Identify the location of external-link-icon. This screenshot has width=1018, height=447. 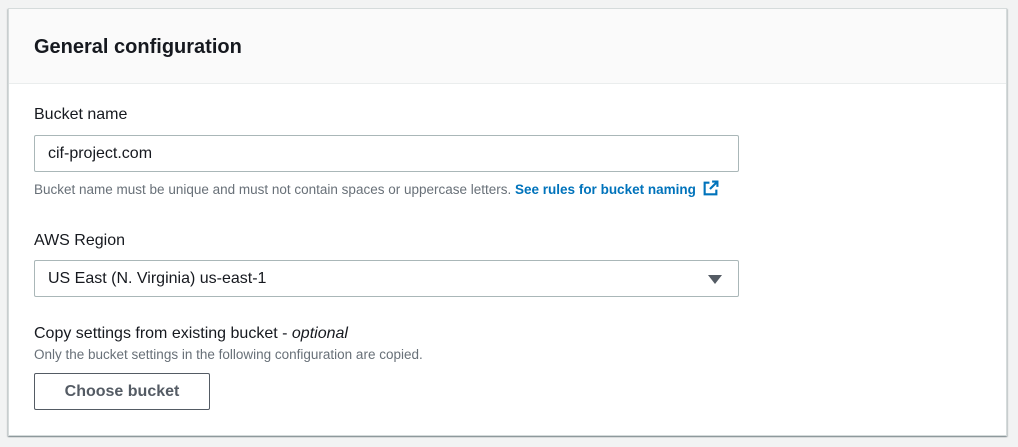
(710, 191).